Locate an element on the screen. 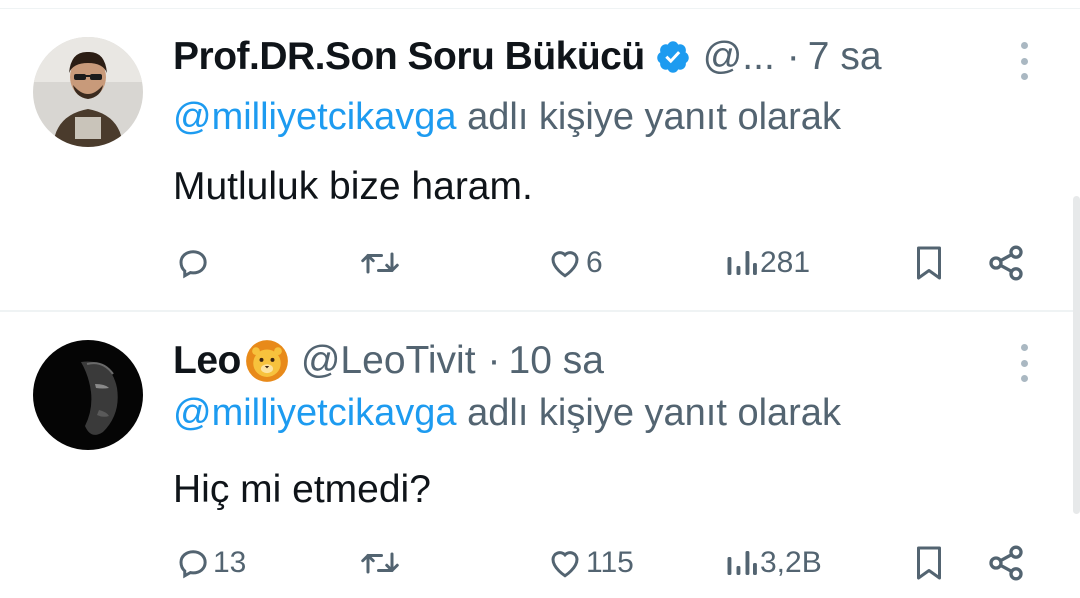 This screenshot has width=1080, height=598. like-count: 6 is located at coordinates (594, 262).